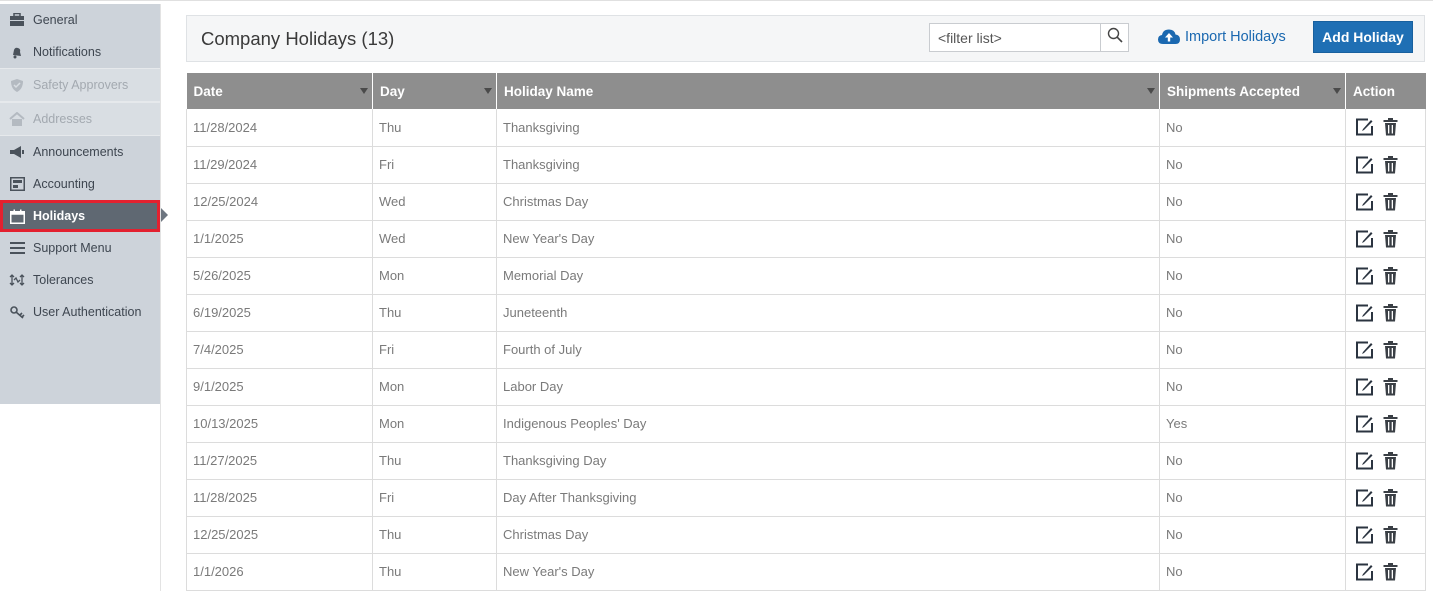  What do you see at coordinates (17, 248) in the screenshot?
I see `menu-icon` at bounding box center [17, 248].